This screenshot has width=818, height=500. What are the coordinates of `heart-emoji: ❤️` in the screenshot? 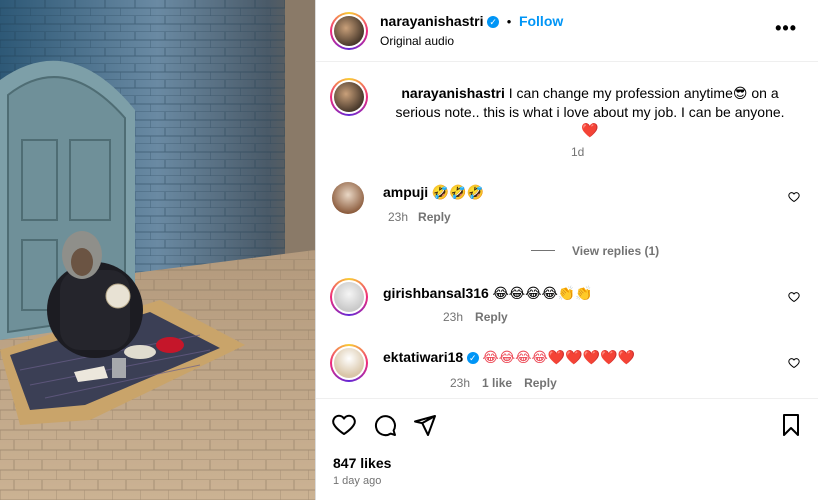 It's located at (590, 131).